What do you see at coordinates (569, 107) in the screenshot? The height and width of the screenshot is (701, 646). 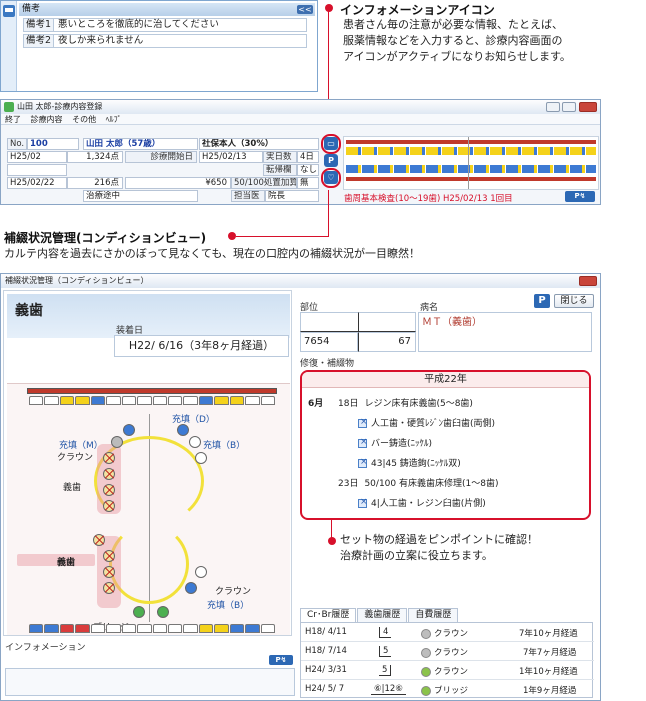 I see `maximize-button` at bounding box center [569, 107].